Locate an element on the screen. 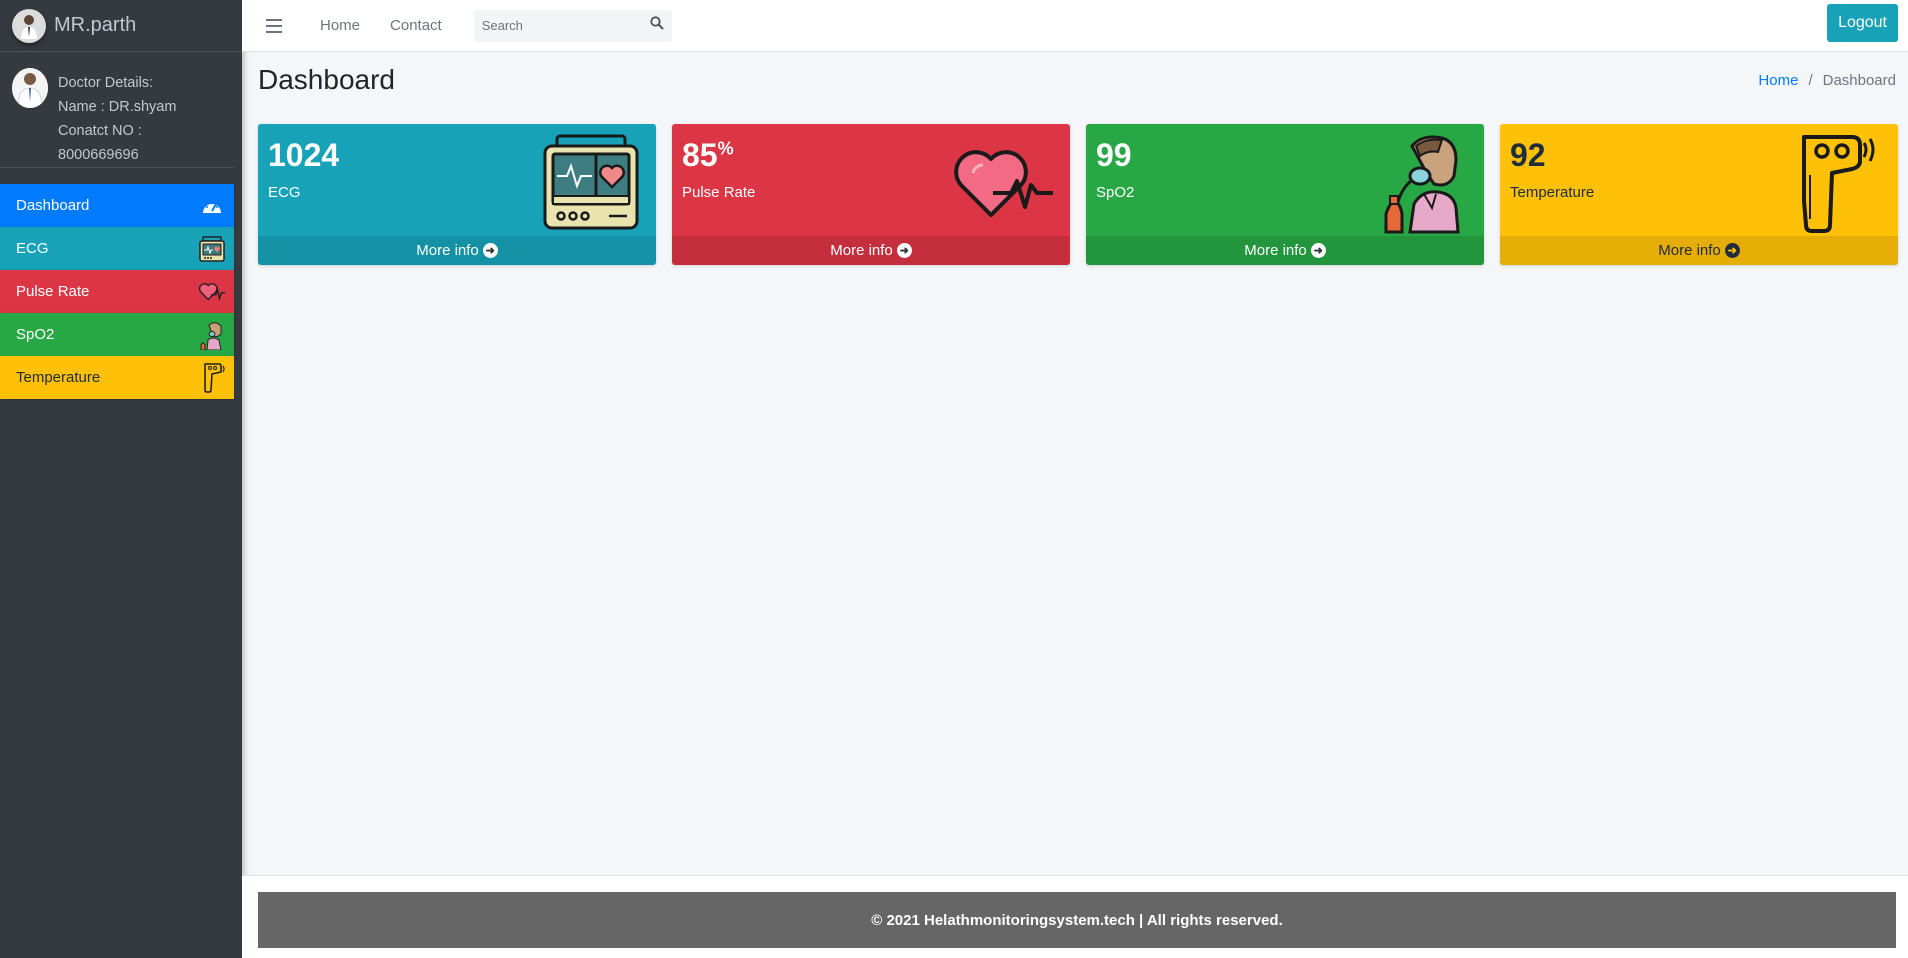 This screenshot has height=958, width=1908. breadcrumb-home-link: Home is located at coordinates (1778, 80).